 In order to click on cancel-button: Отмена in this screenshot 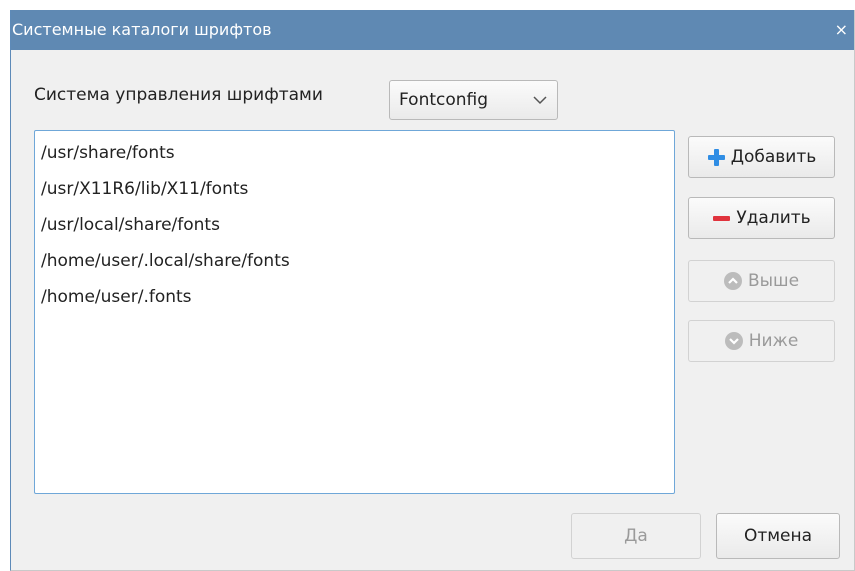, I will do `click(778, 536)`.